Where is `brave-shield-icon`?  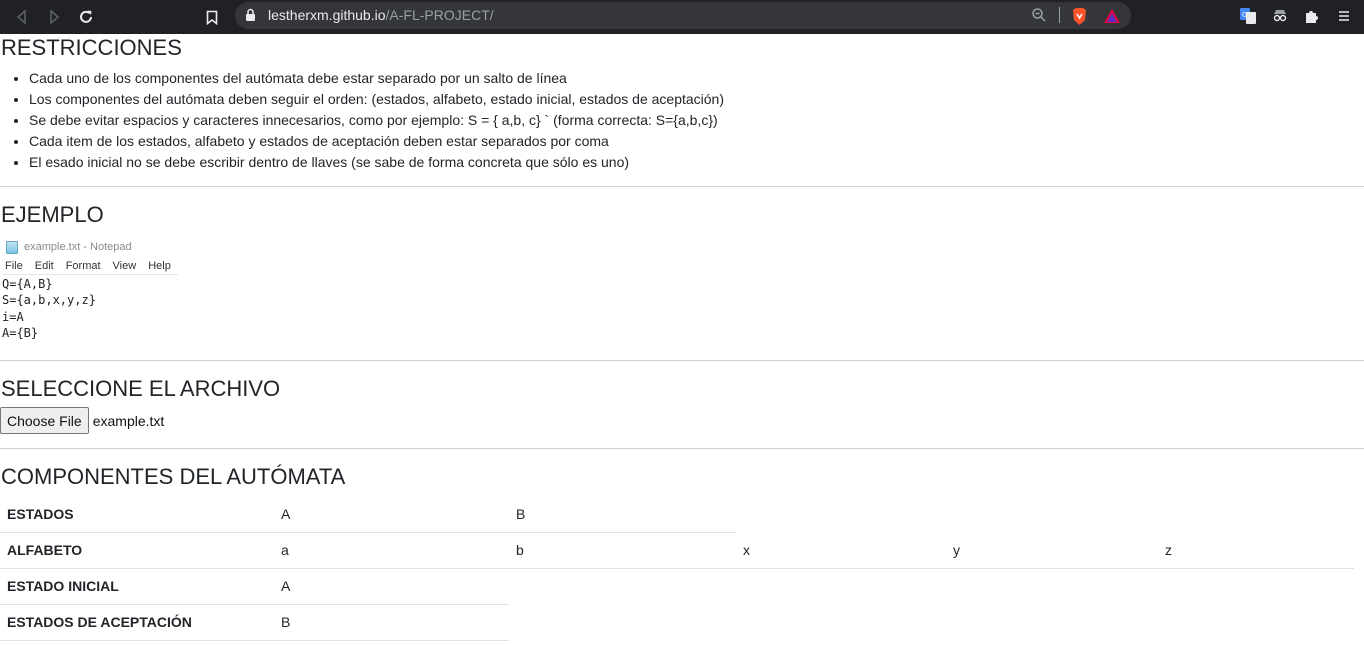 brave-shield-icon is located at coordinates (1079, 16).